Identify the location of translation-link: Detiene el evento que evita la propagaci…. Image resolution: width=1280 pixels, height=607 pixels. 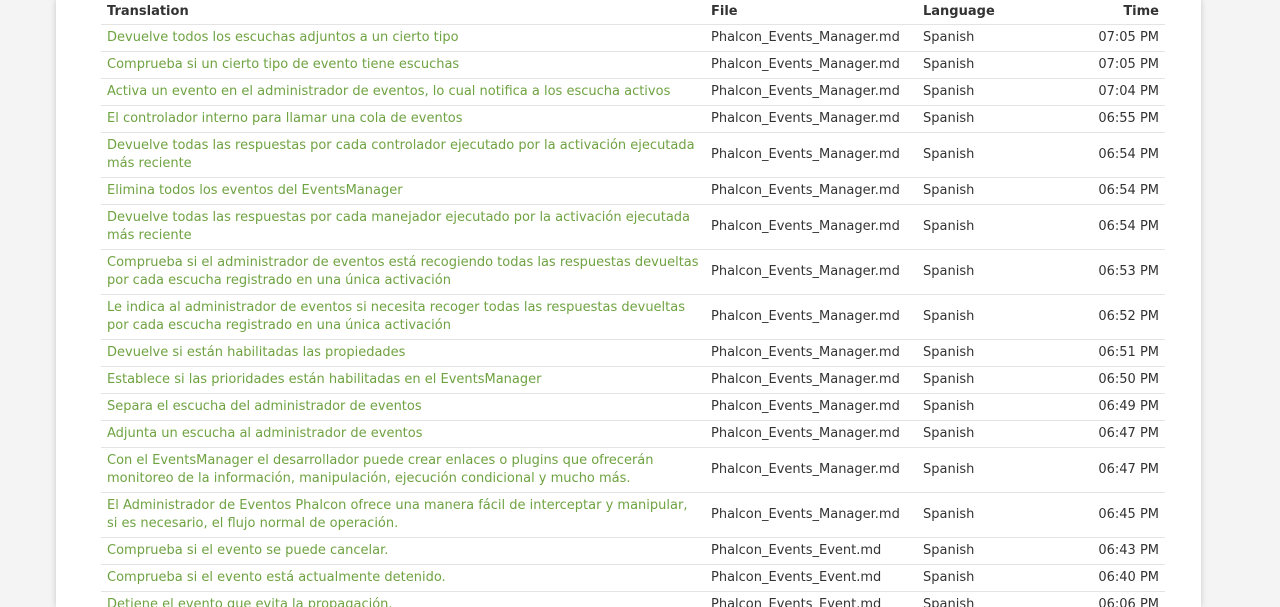
(250, 602).